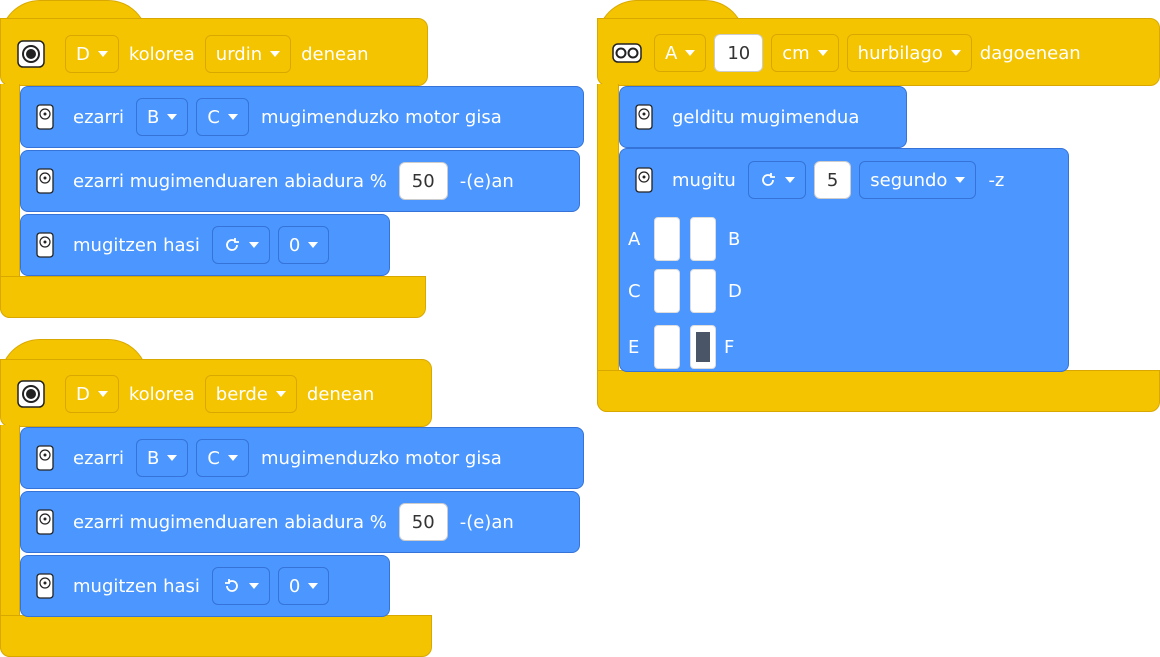 The image size is (1160, 657). I want to click on port-cell-e, so click(667, 347).